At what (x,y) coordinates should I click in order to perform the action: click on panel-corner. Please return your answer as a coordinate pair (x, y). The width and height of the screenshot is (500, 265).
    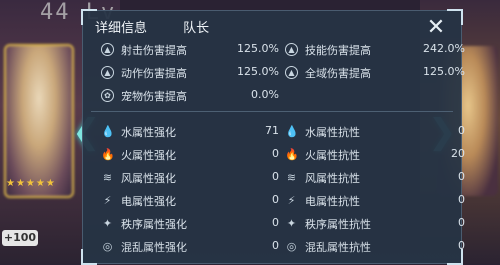
    Looking at the image, I should click on (455, 17).